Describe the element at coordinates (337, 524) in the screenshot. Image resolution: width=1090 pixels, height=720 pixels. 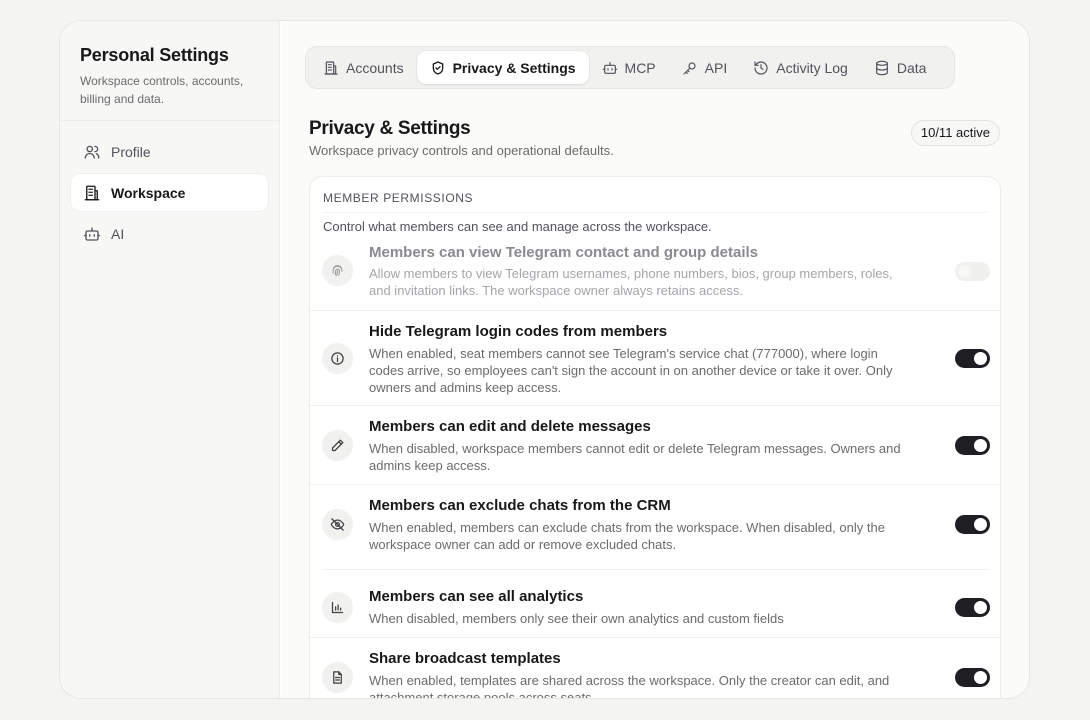
I see `eye-off-icon` at that location.